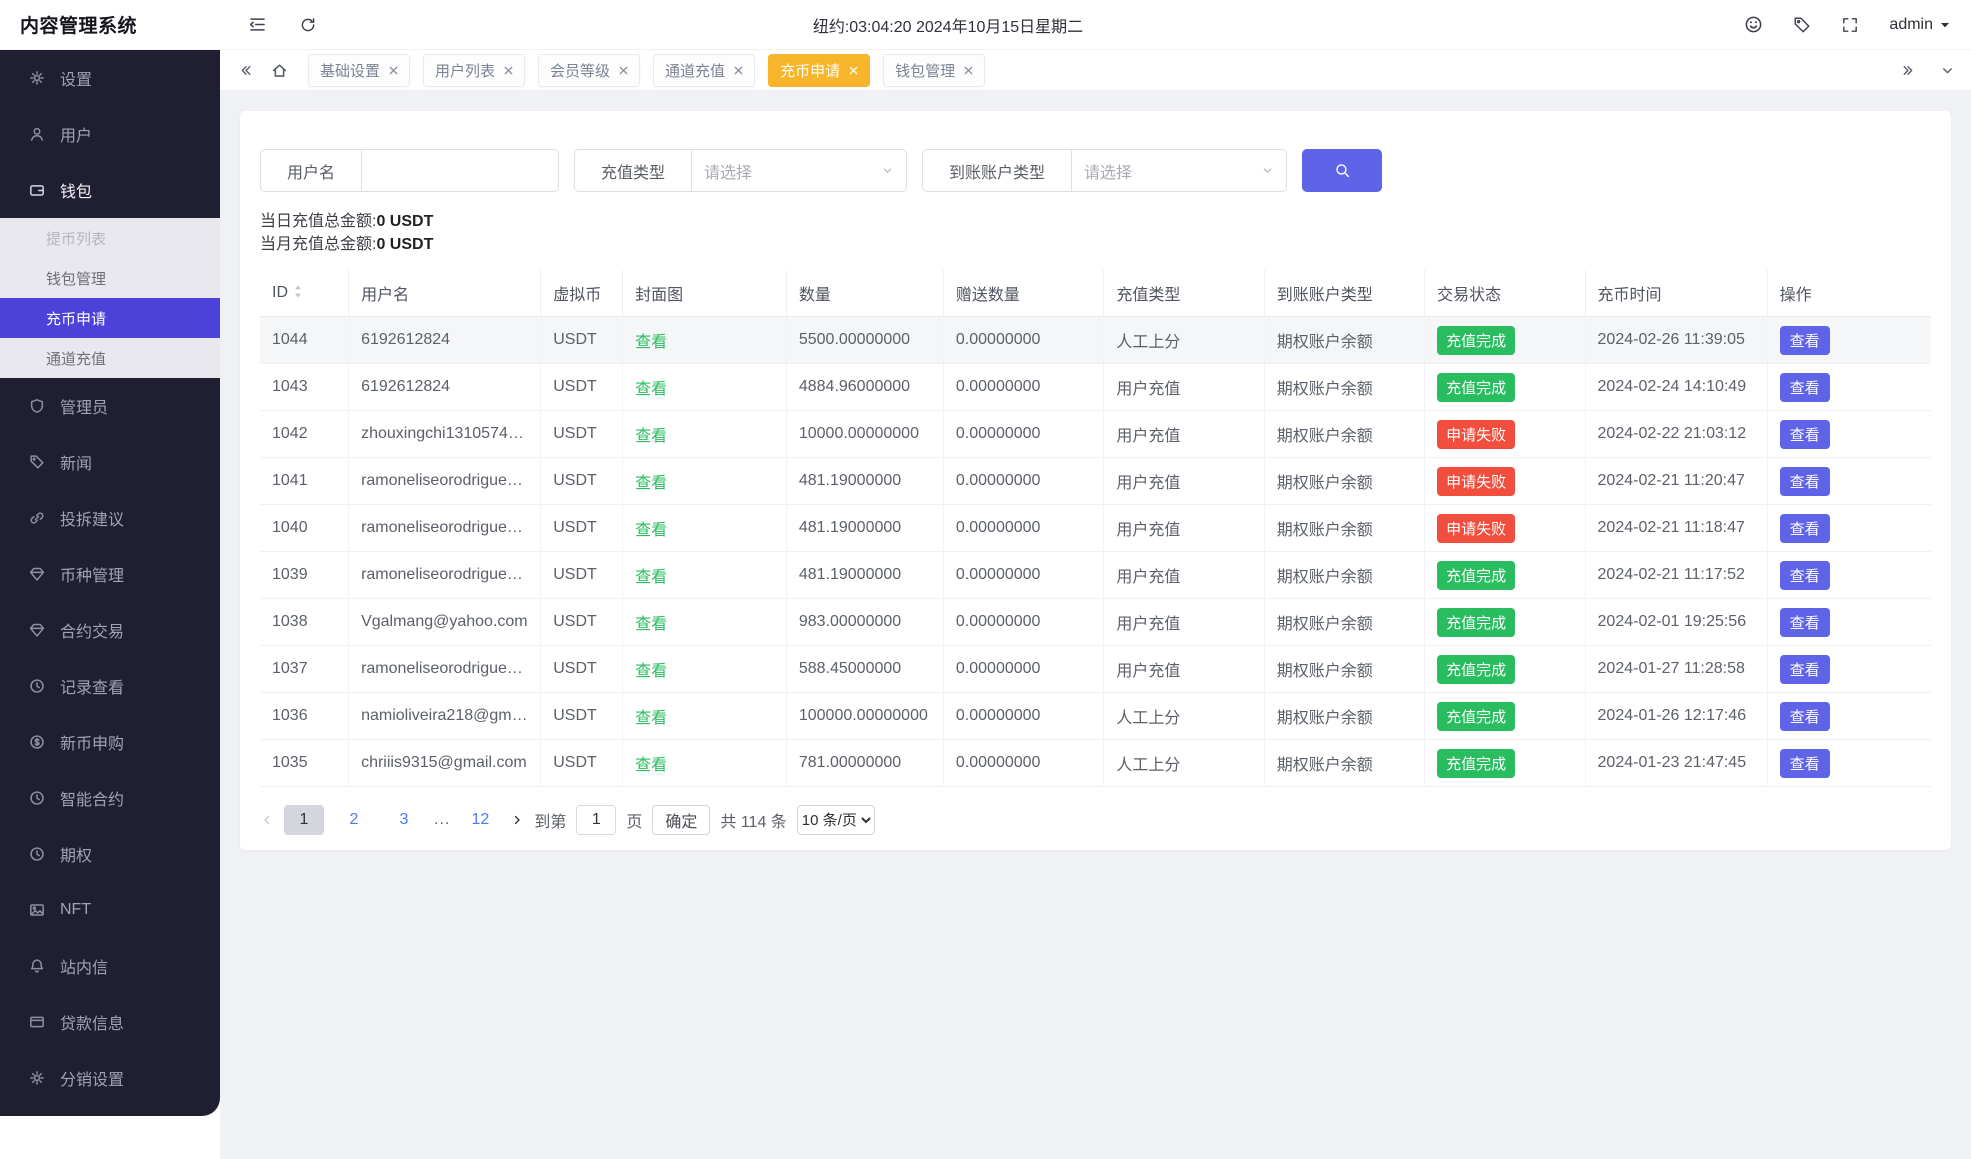  Describe the element at coordinates (92, 688) in the screenshot. I see `sidebar-item-label: 记录查看` at that location.